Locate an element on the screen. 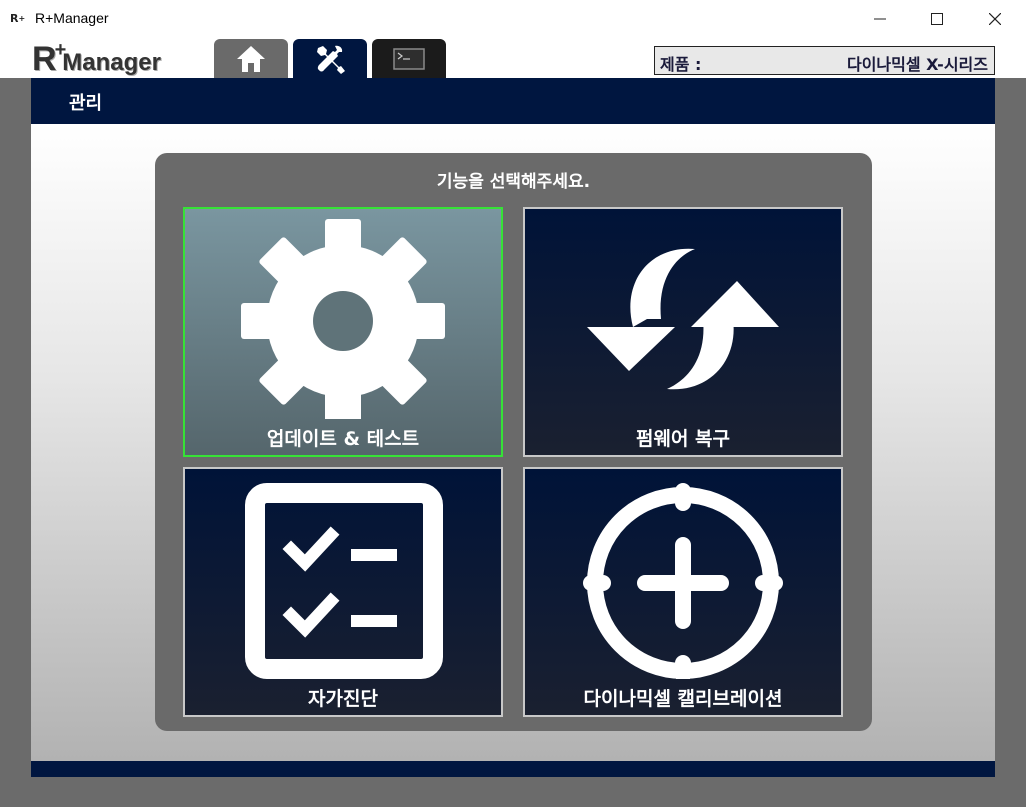 This screenshot has width=1026, height=807. bottom-bar is located at coordinates (513, 769).